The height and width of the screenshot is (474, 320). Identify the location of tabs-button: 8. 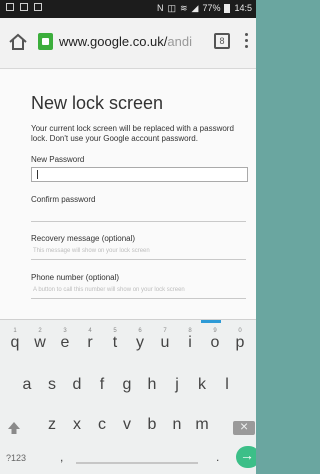
(222, 41).